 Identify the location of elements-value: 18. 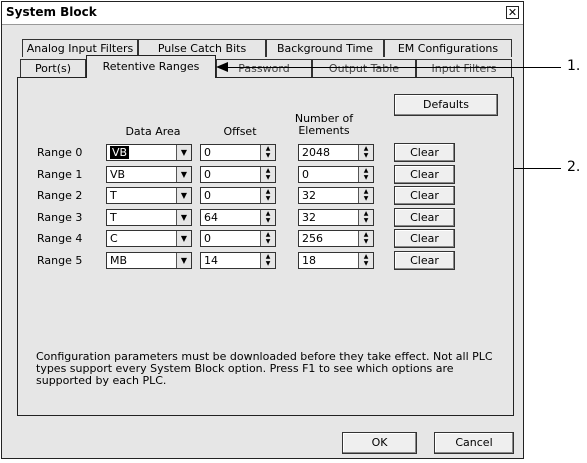
(309, 260).